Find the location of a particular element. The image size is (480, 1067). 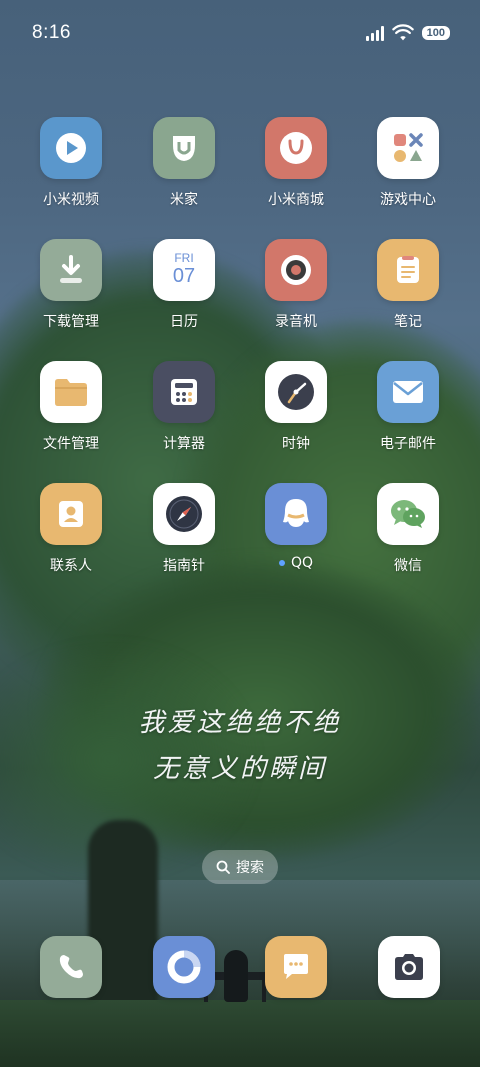

wallpaper-person is located at coordinates (236, 976).